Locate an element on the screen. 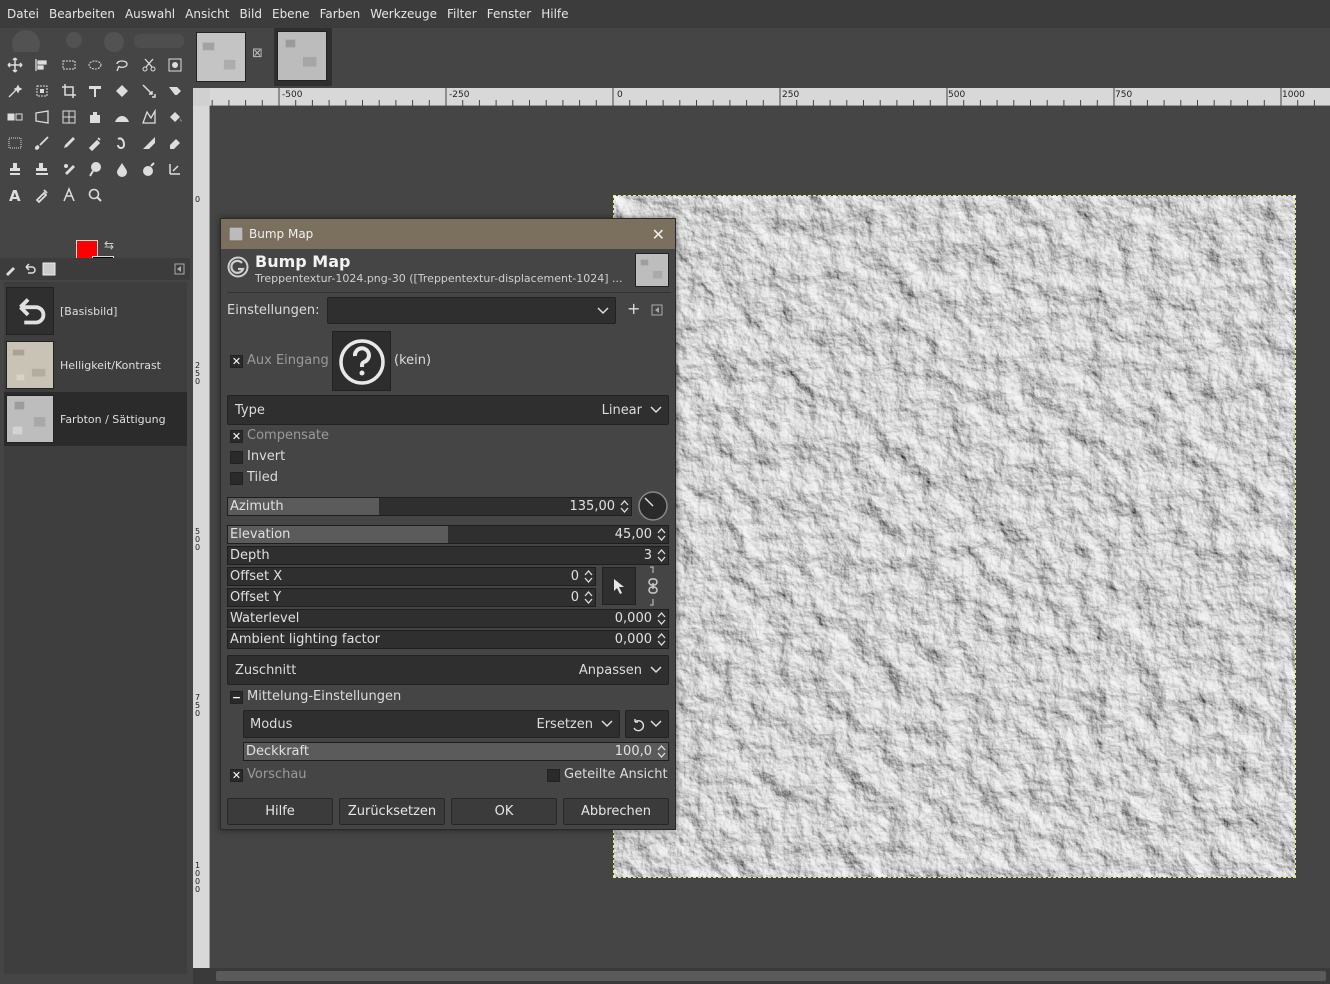  collapse-blending-icon: − is located at coordinates (236, 697).